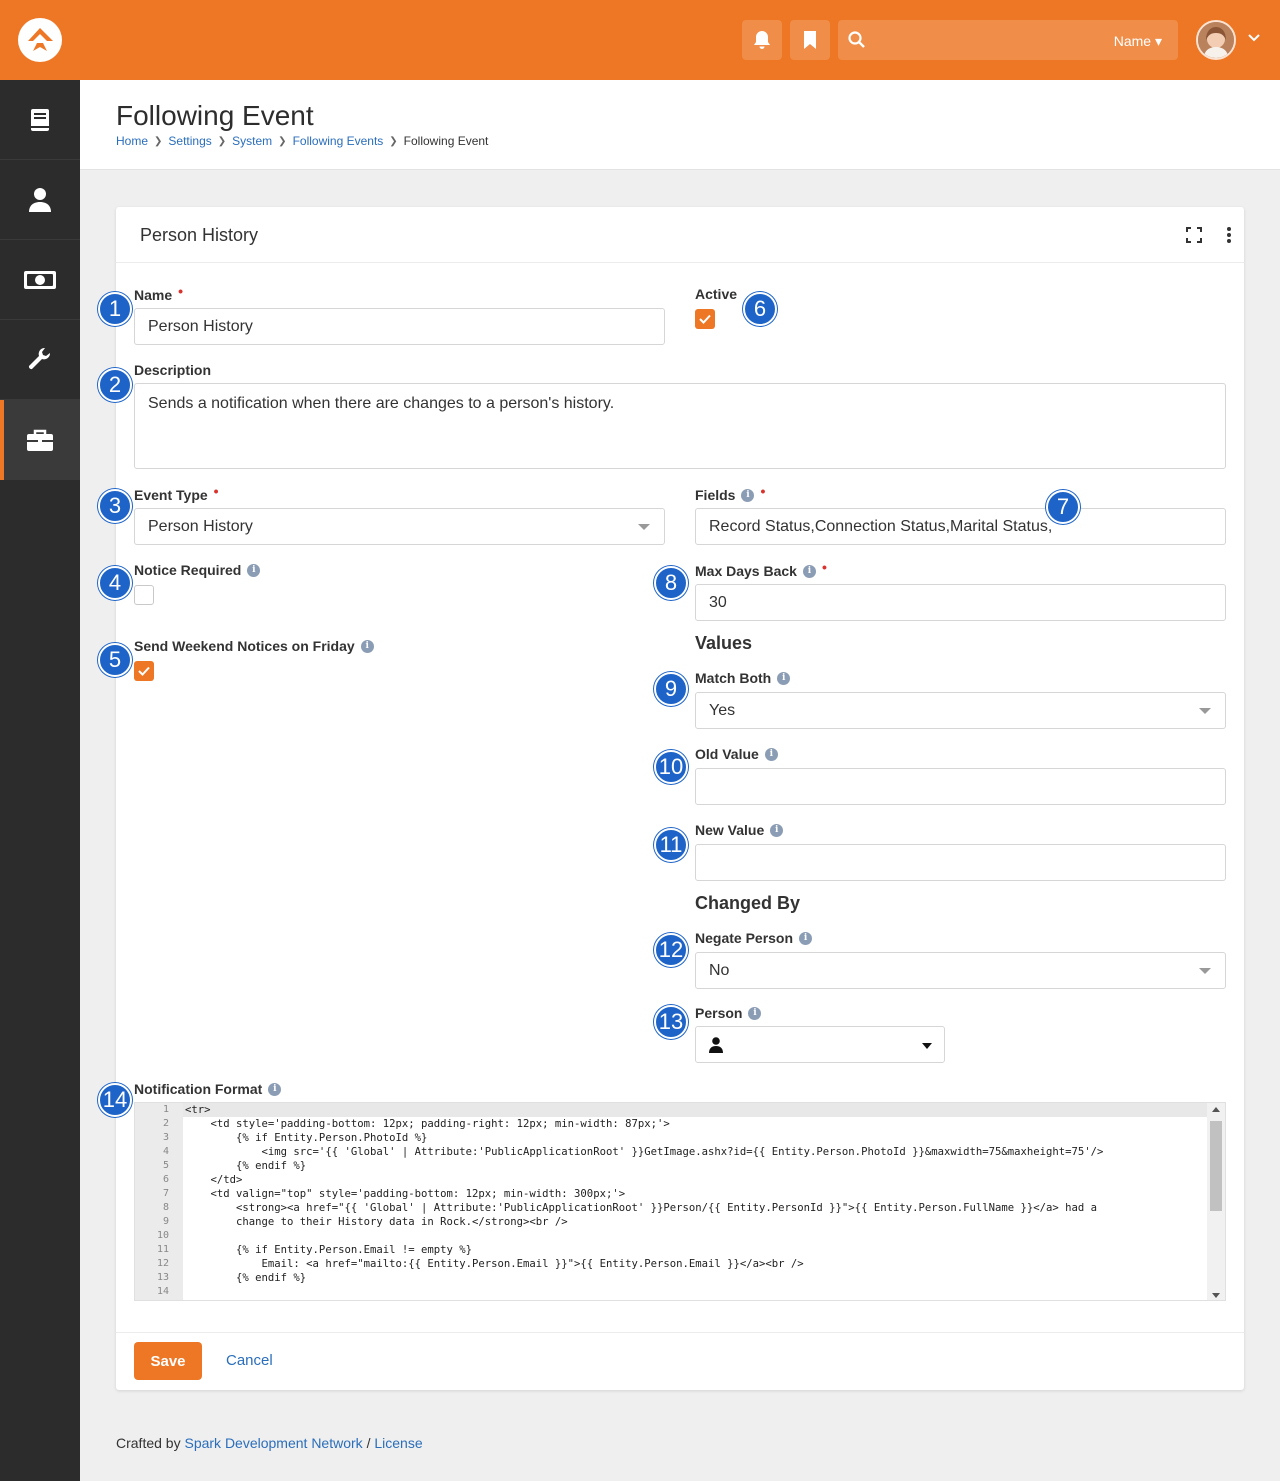  Describe the element at coordinates (168, 1361) in the screenshot. I see `save-button: Save` at that location.